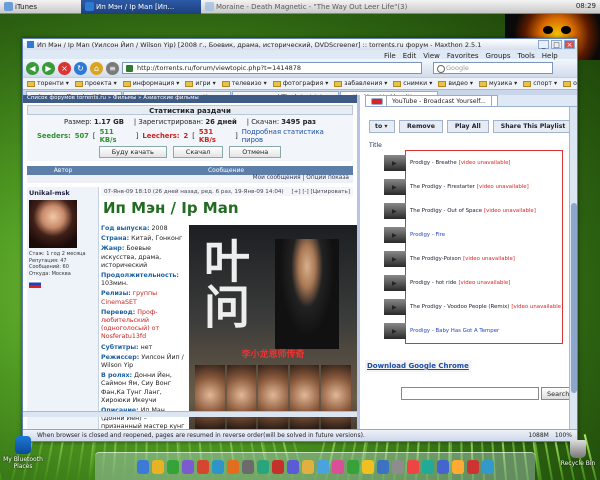 This screenshot has width=600, height=480. Describe the element at coordinates (190, 179) in the screenshot. I see `post-options-links: Мои сообщения | Опции показа` at that location.